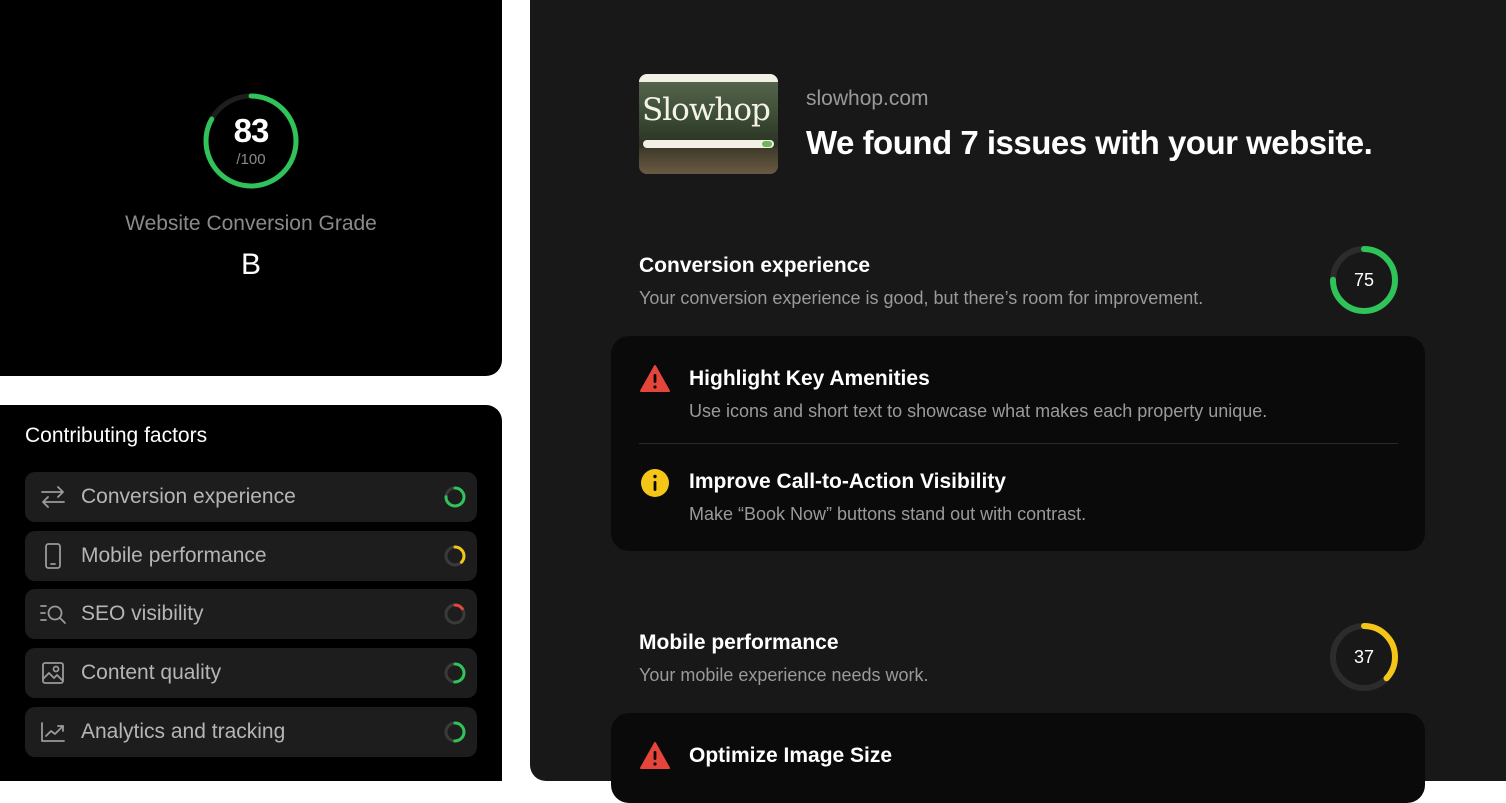 Image resolution: width=1506 pixels, height=803 pixels. What do you see at coordinates (183, 731) in the screenshot?
I see `factor-label: Analytics and tracking` at bounding box center [183, 731].